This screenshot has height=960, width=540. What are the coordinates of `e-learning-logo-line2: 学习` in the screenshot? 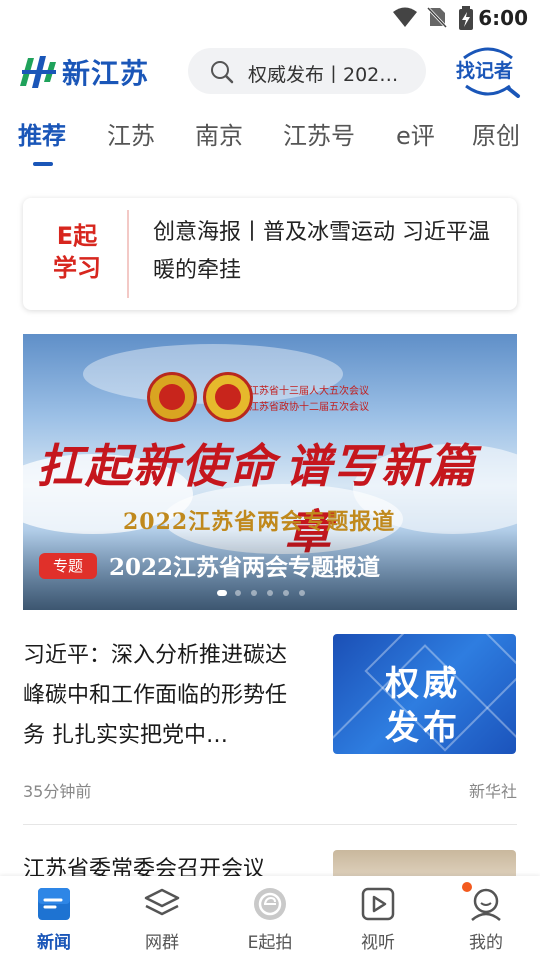 It's located at (77, 268).